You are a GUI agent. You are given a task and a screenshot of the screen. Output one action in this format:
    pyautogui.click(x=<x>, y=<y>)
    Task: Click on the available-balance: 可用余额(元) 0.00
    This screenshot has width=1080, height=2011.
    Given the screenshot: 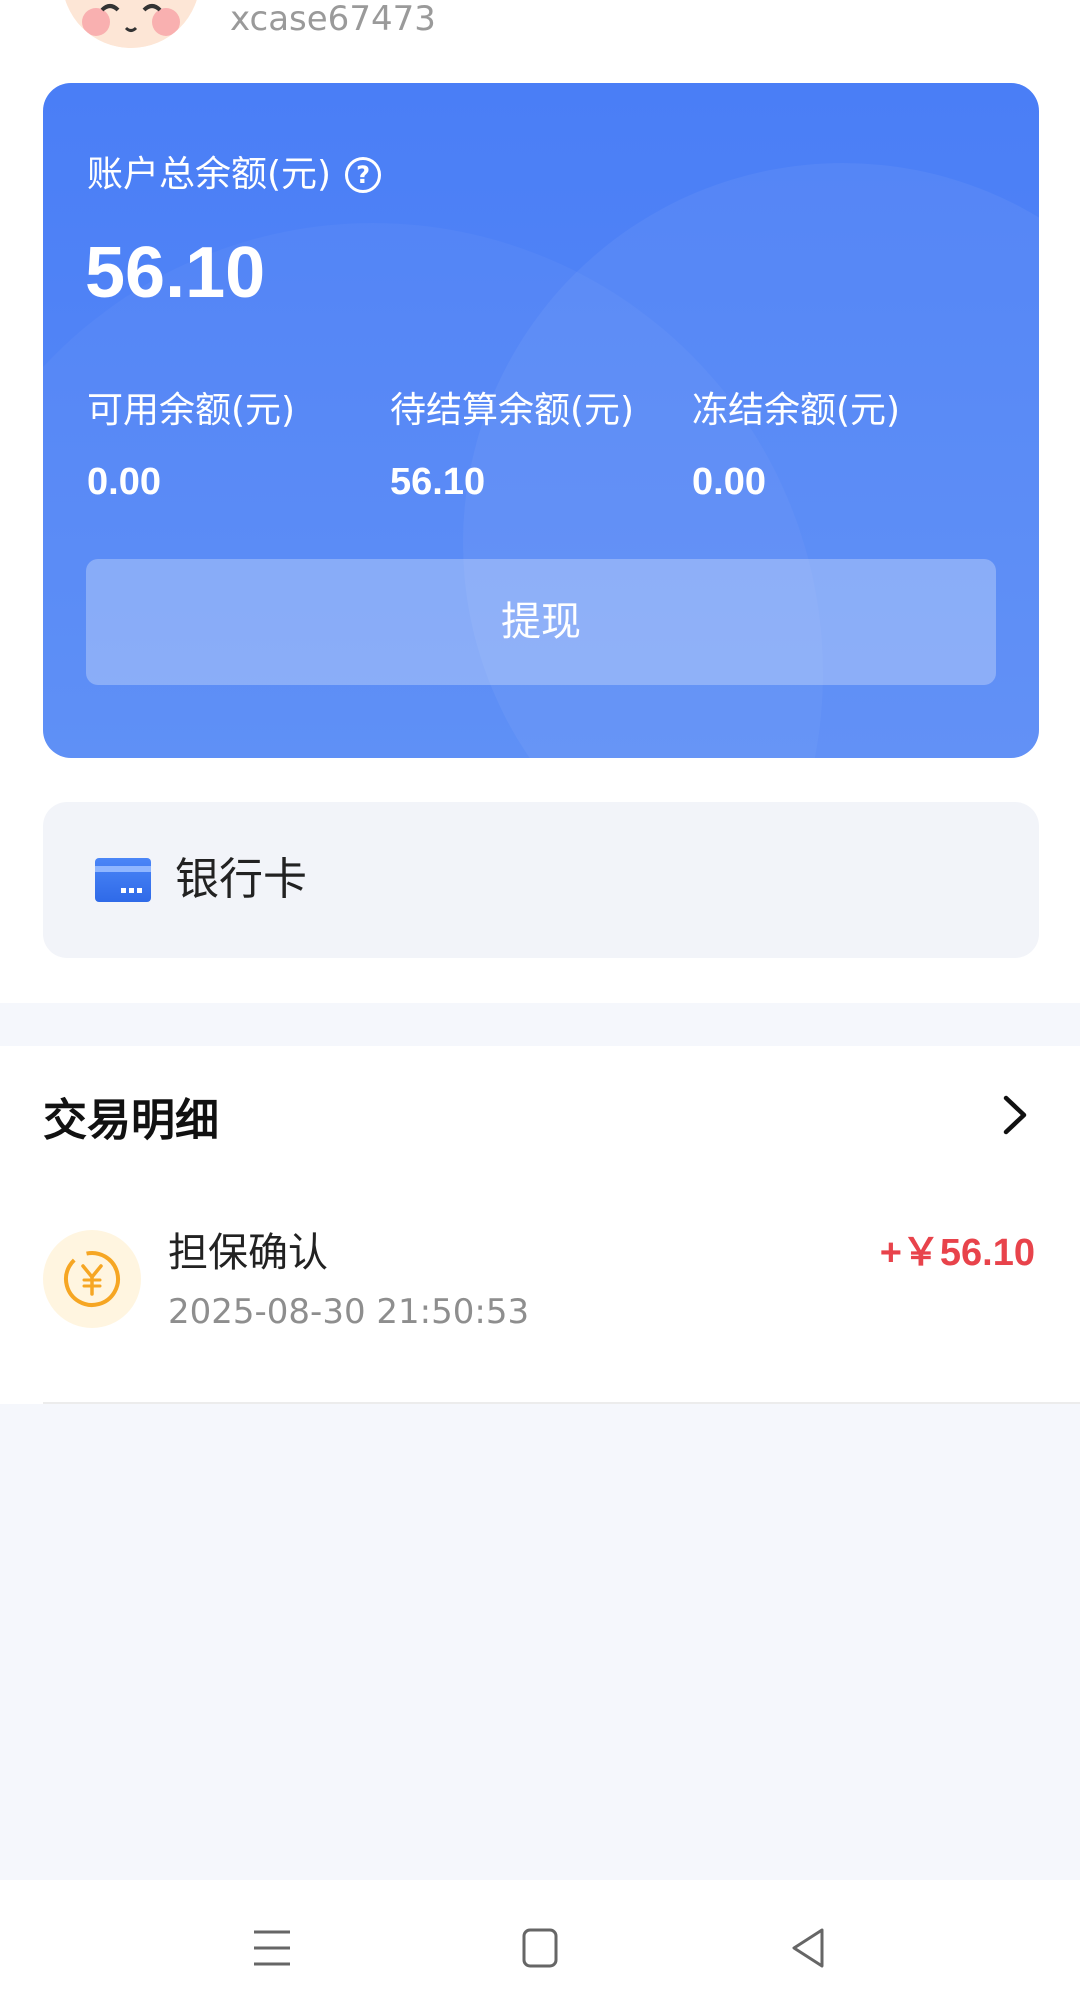 What is the action you would take?
    pyautogui.click(x=191, y=447)
    